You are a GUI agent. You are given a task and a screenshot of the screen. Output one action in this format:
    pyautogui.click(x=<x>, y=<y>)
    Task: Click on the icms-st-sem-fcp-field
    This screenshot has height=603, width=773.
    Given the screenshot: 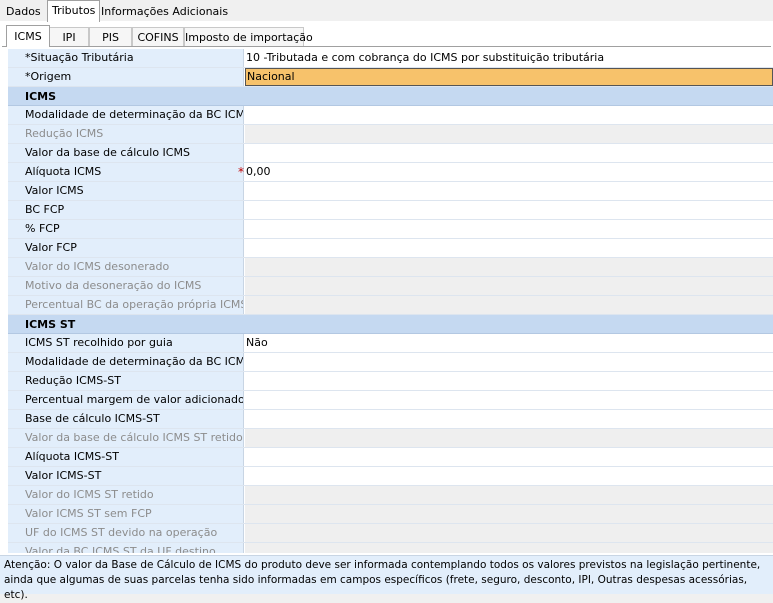 What is the action you would take?
    pyautogui.click(x=509, y=514)
    